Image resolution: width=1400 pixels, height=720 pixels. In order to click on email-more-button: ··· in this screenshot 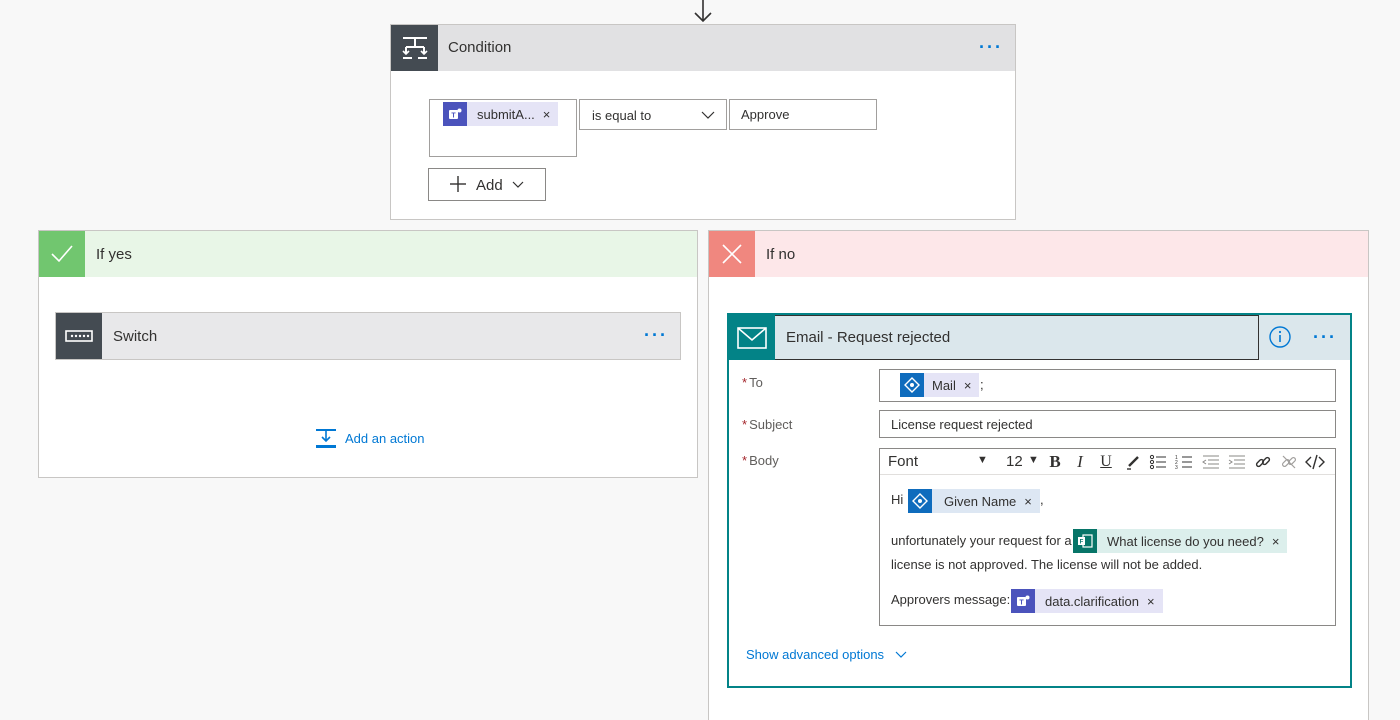, I will do `click(1325, 337)`.